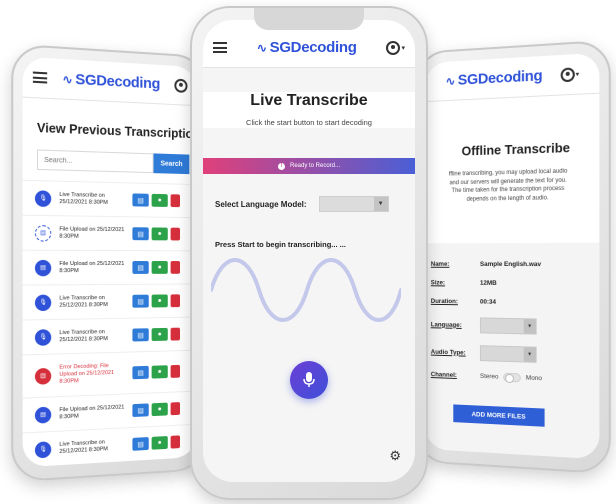  What do you see at coordinates (353, 204) in the screenshot?
I see `language-model-select: ▼` at bounding box center [353, 204].